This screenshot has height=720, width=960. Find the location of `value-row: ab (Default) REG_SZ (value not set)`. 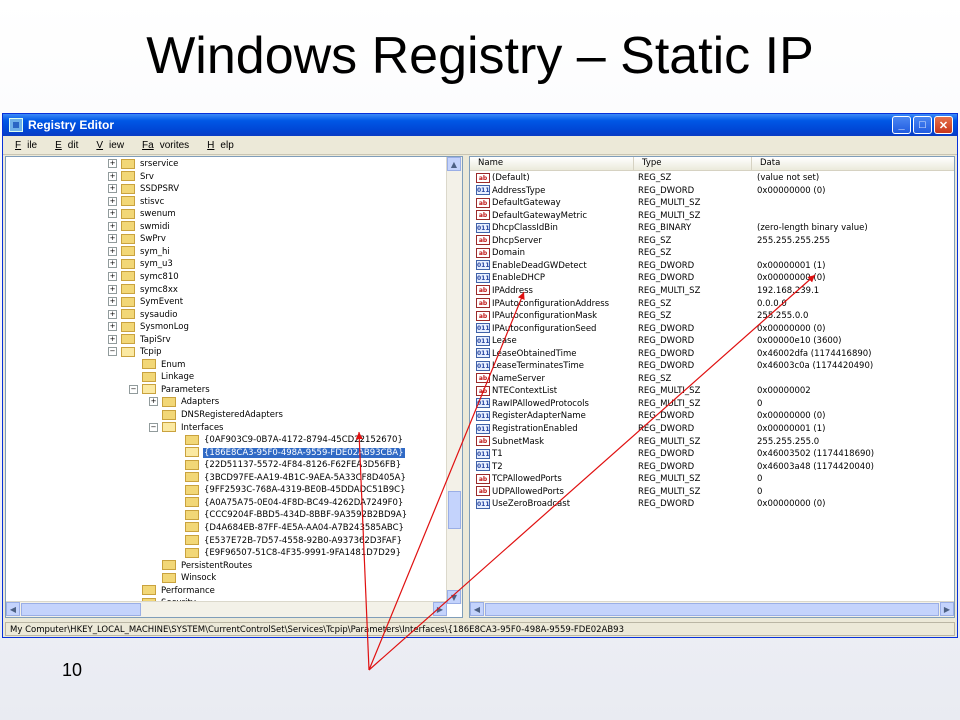

value-row: ab (Default) REG_SZ (value not set) is located at coordinates (712, 178).